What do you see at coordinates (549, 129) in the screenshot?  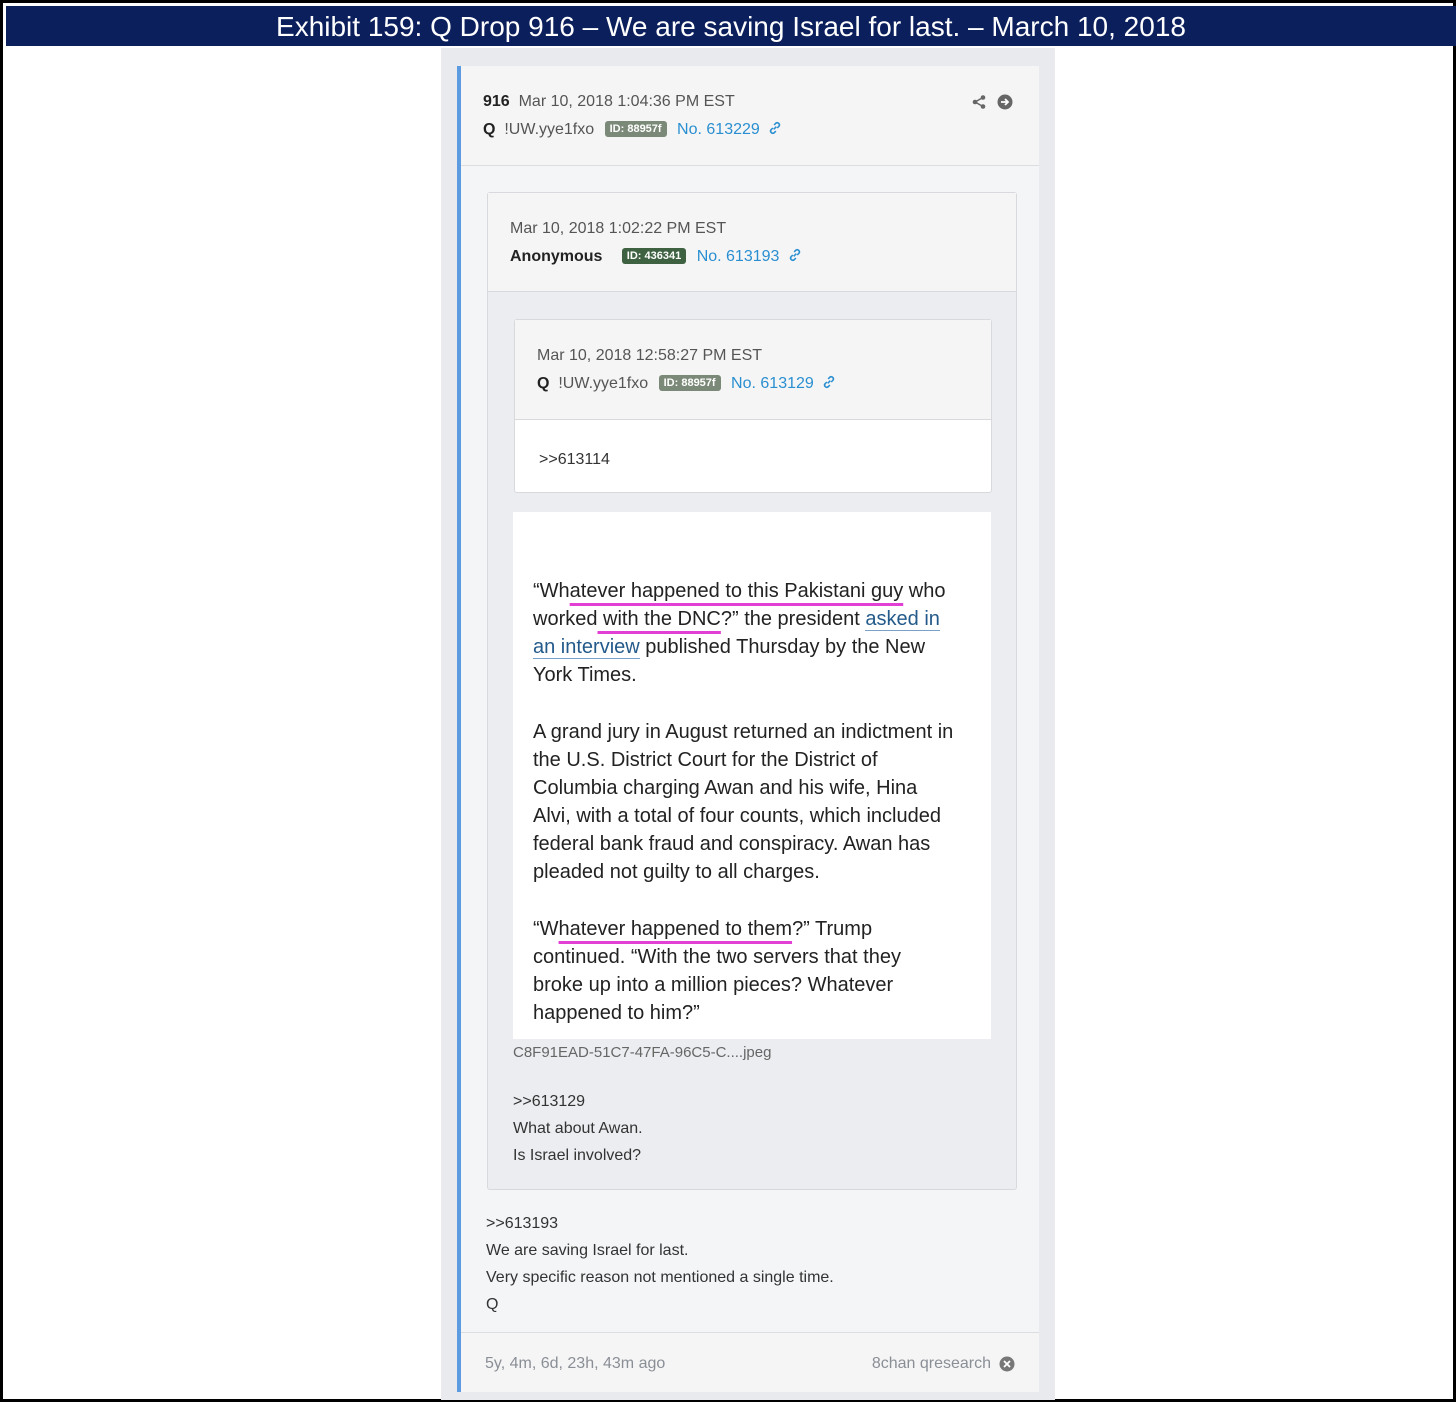 I see `drop-tripcode: !UW.yye1fxo` at bounding box center [549, 129].